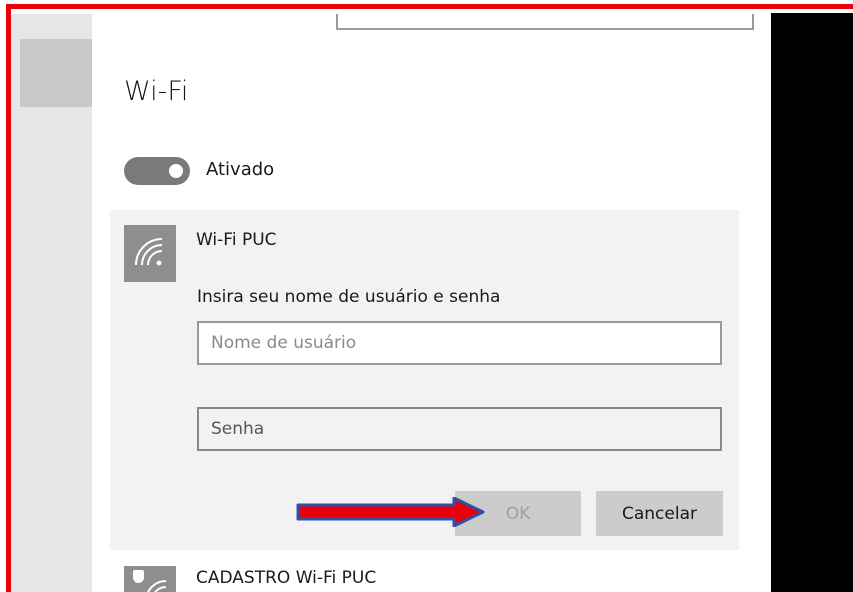  Describe the element at coordinates (286, 578) in the screenshot. I see `network-name-secondary: CADASTRO Wi-Fi PUC` at that location.